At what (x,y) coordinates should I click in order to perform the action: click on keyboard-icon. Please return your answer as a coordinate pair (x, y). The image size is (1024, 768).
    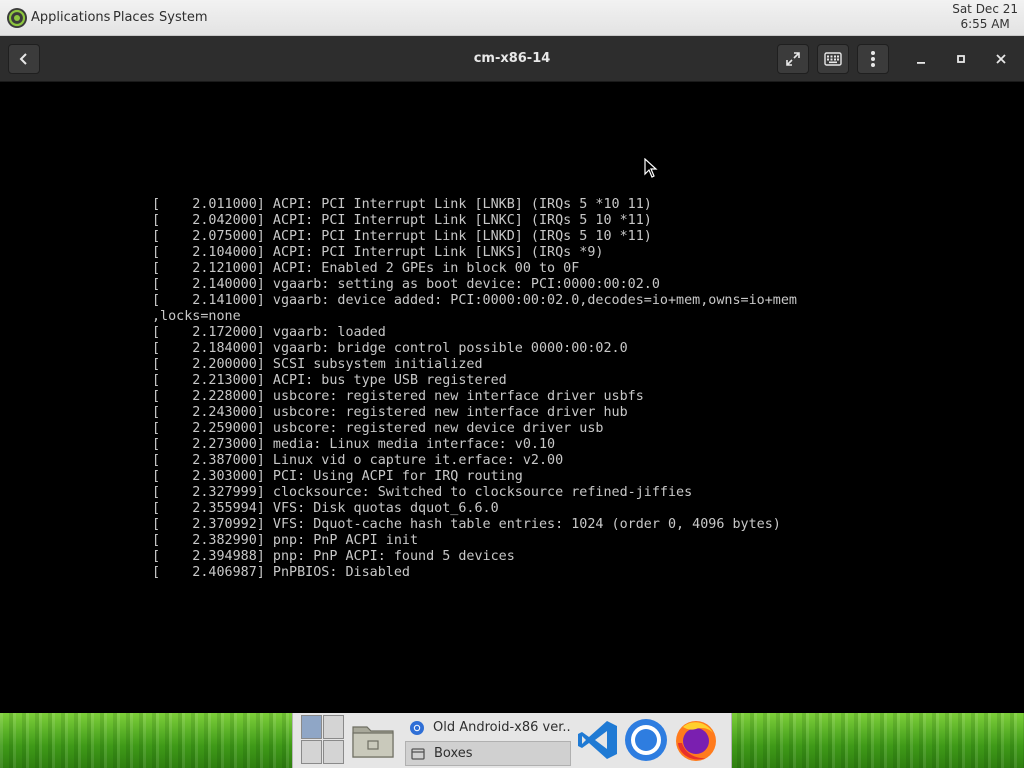
    Looking at the image, I should click on (833, 59).